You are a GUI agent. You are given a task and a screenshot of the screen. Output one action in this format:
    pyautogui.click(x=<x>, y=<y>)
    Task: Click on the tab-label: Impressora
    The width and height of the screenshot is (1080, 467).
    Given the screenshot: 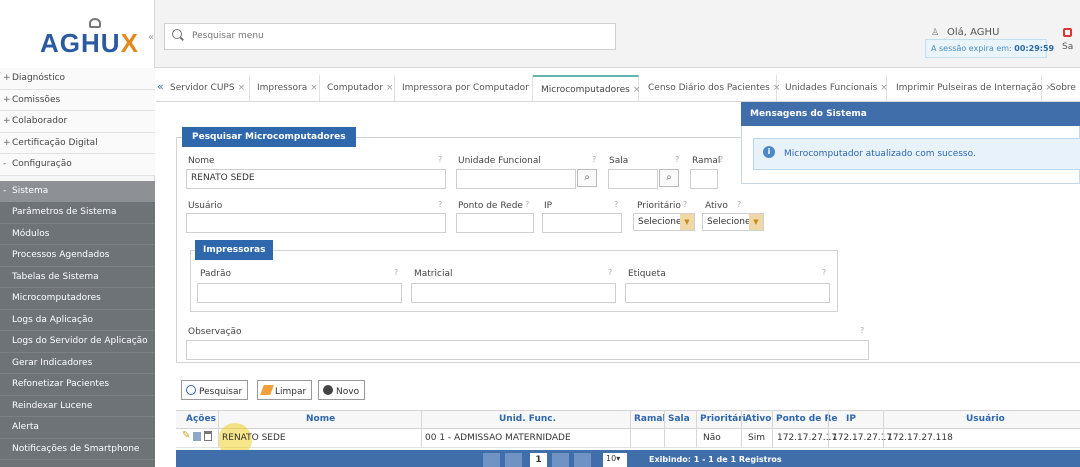 What is the action you would take?
    pyautogui.click(x=282, y=88)
    